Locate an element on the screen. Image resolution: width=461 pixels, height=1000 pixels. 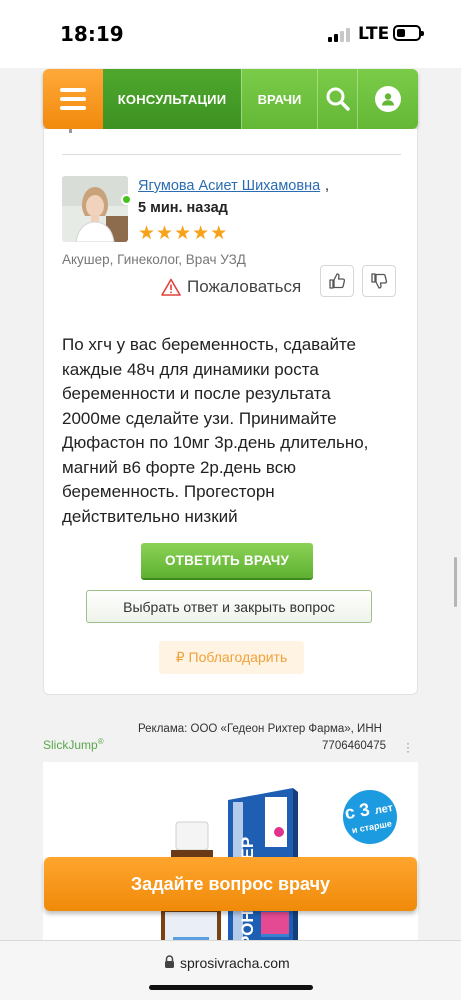
ask-doctor-button: Задайте вопрос врачу is located at coordinates (230, 884).